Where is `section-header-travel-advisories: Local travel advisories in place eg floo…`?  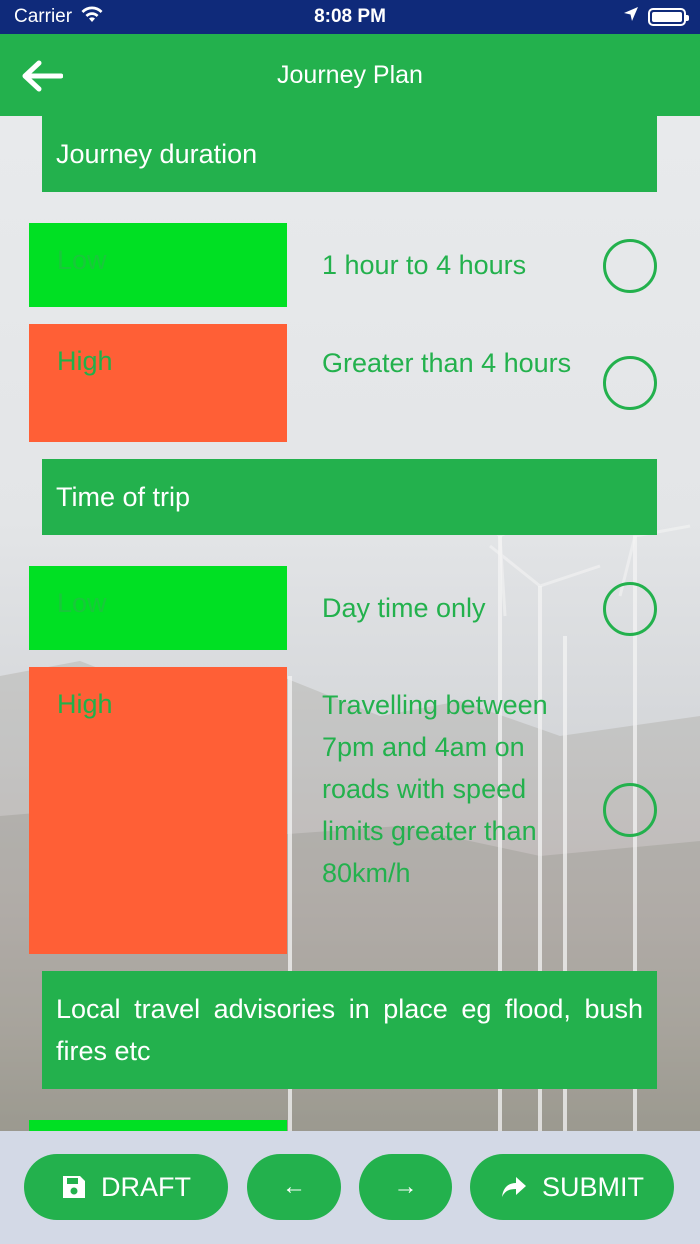 section-header-travel-advisories: Local travel advisories in place eg floo… is located at coordinates (349, 1030).